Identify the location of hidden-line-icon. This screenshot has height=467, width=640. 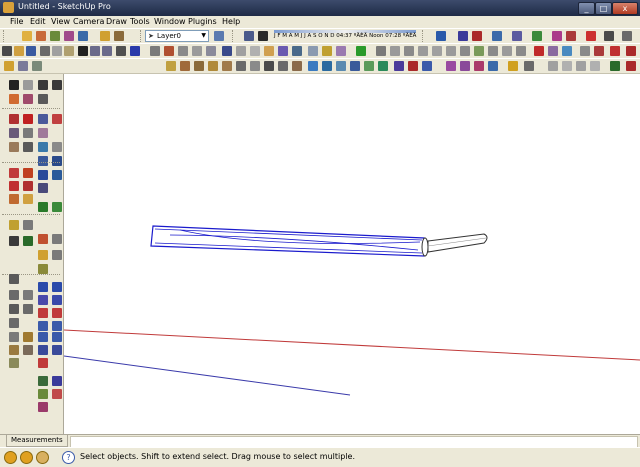
(255, 51).